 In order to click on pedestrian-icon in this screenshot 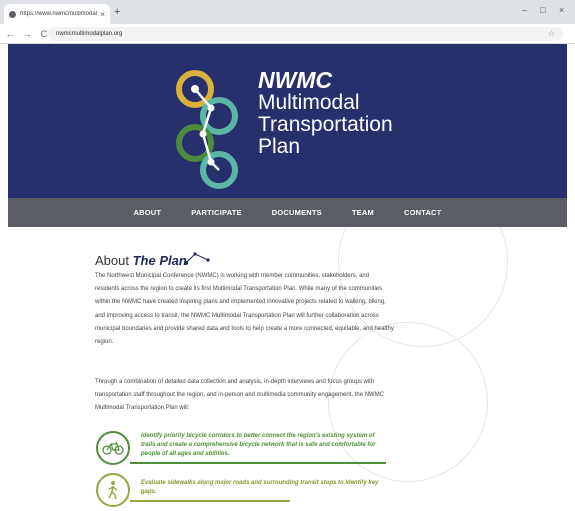, I will do `click(113, 490)`.